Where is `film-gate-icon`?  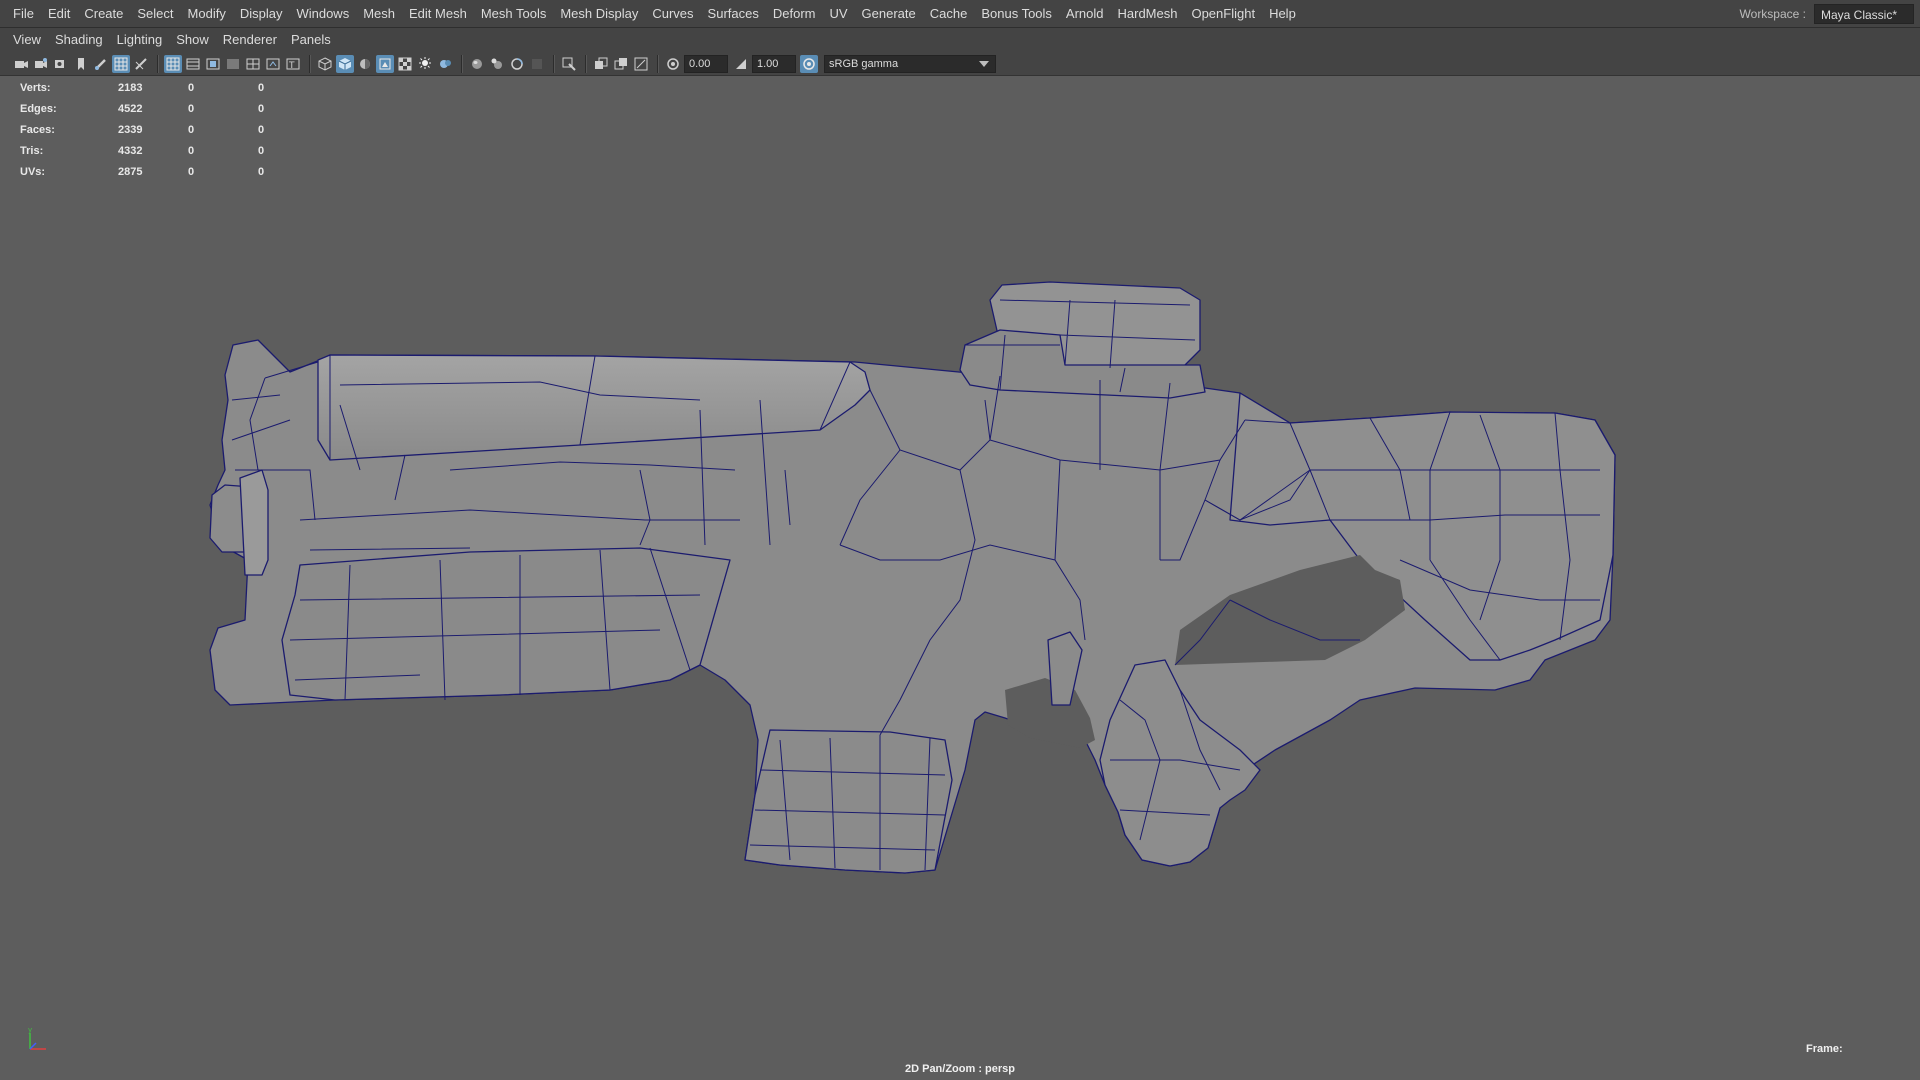 film-gate-icon is located at coordinates (141, 64).